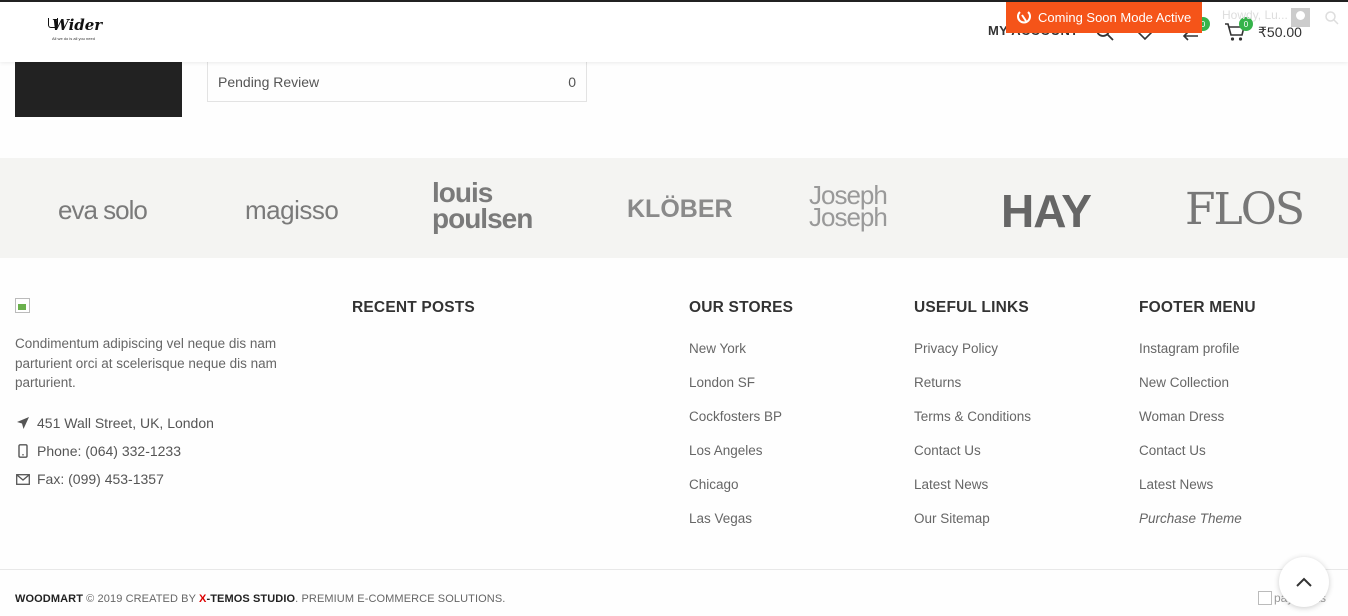 This screenshot has width=1348, height=616. What do you see at coordinates (397, 82) in the screenshot?
I see `pending-review-row: Pending Review 0` at bounding box center [397, 82].